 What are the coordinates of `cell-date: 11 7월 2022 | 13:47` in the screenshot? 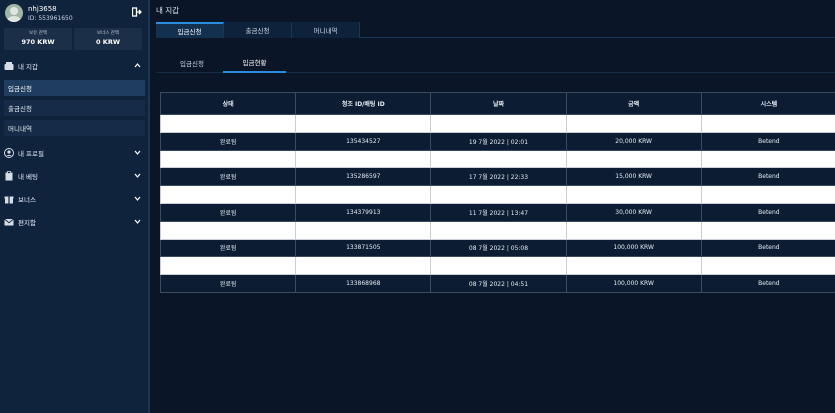 It's located at (498, 212).